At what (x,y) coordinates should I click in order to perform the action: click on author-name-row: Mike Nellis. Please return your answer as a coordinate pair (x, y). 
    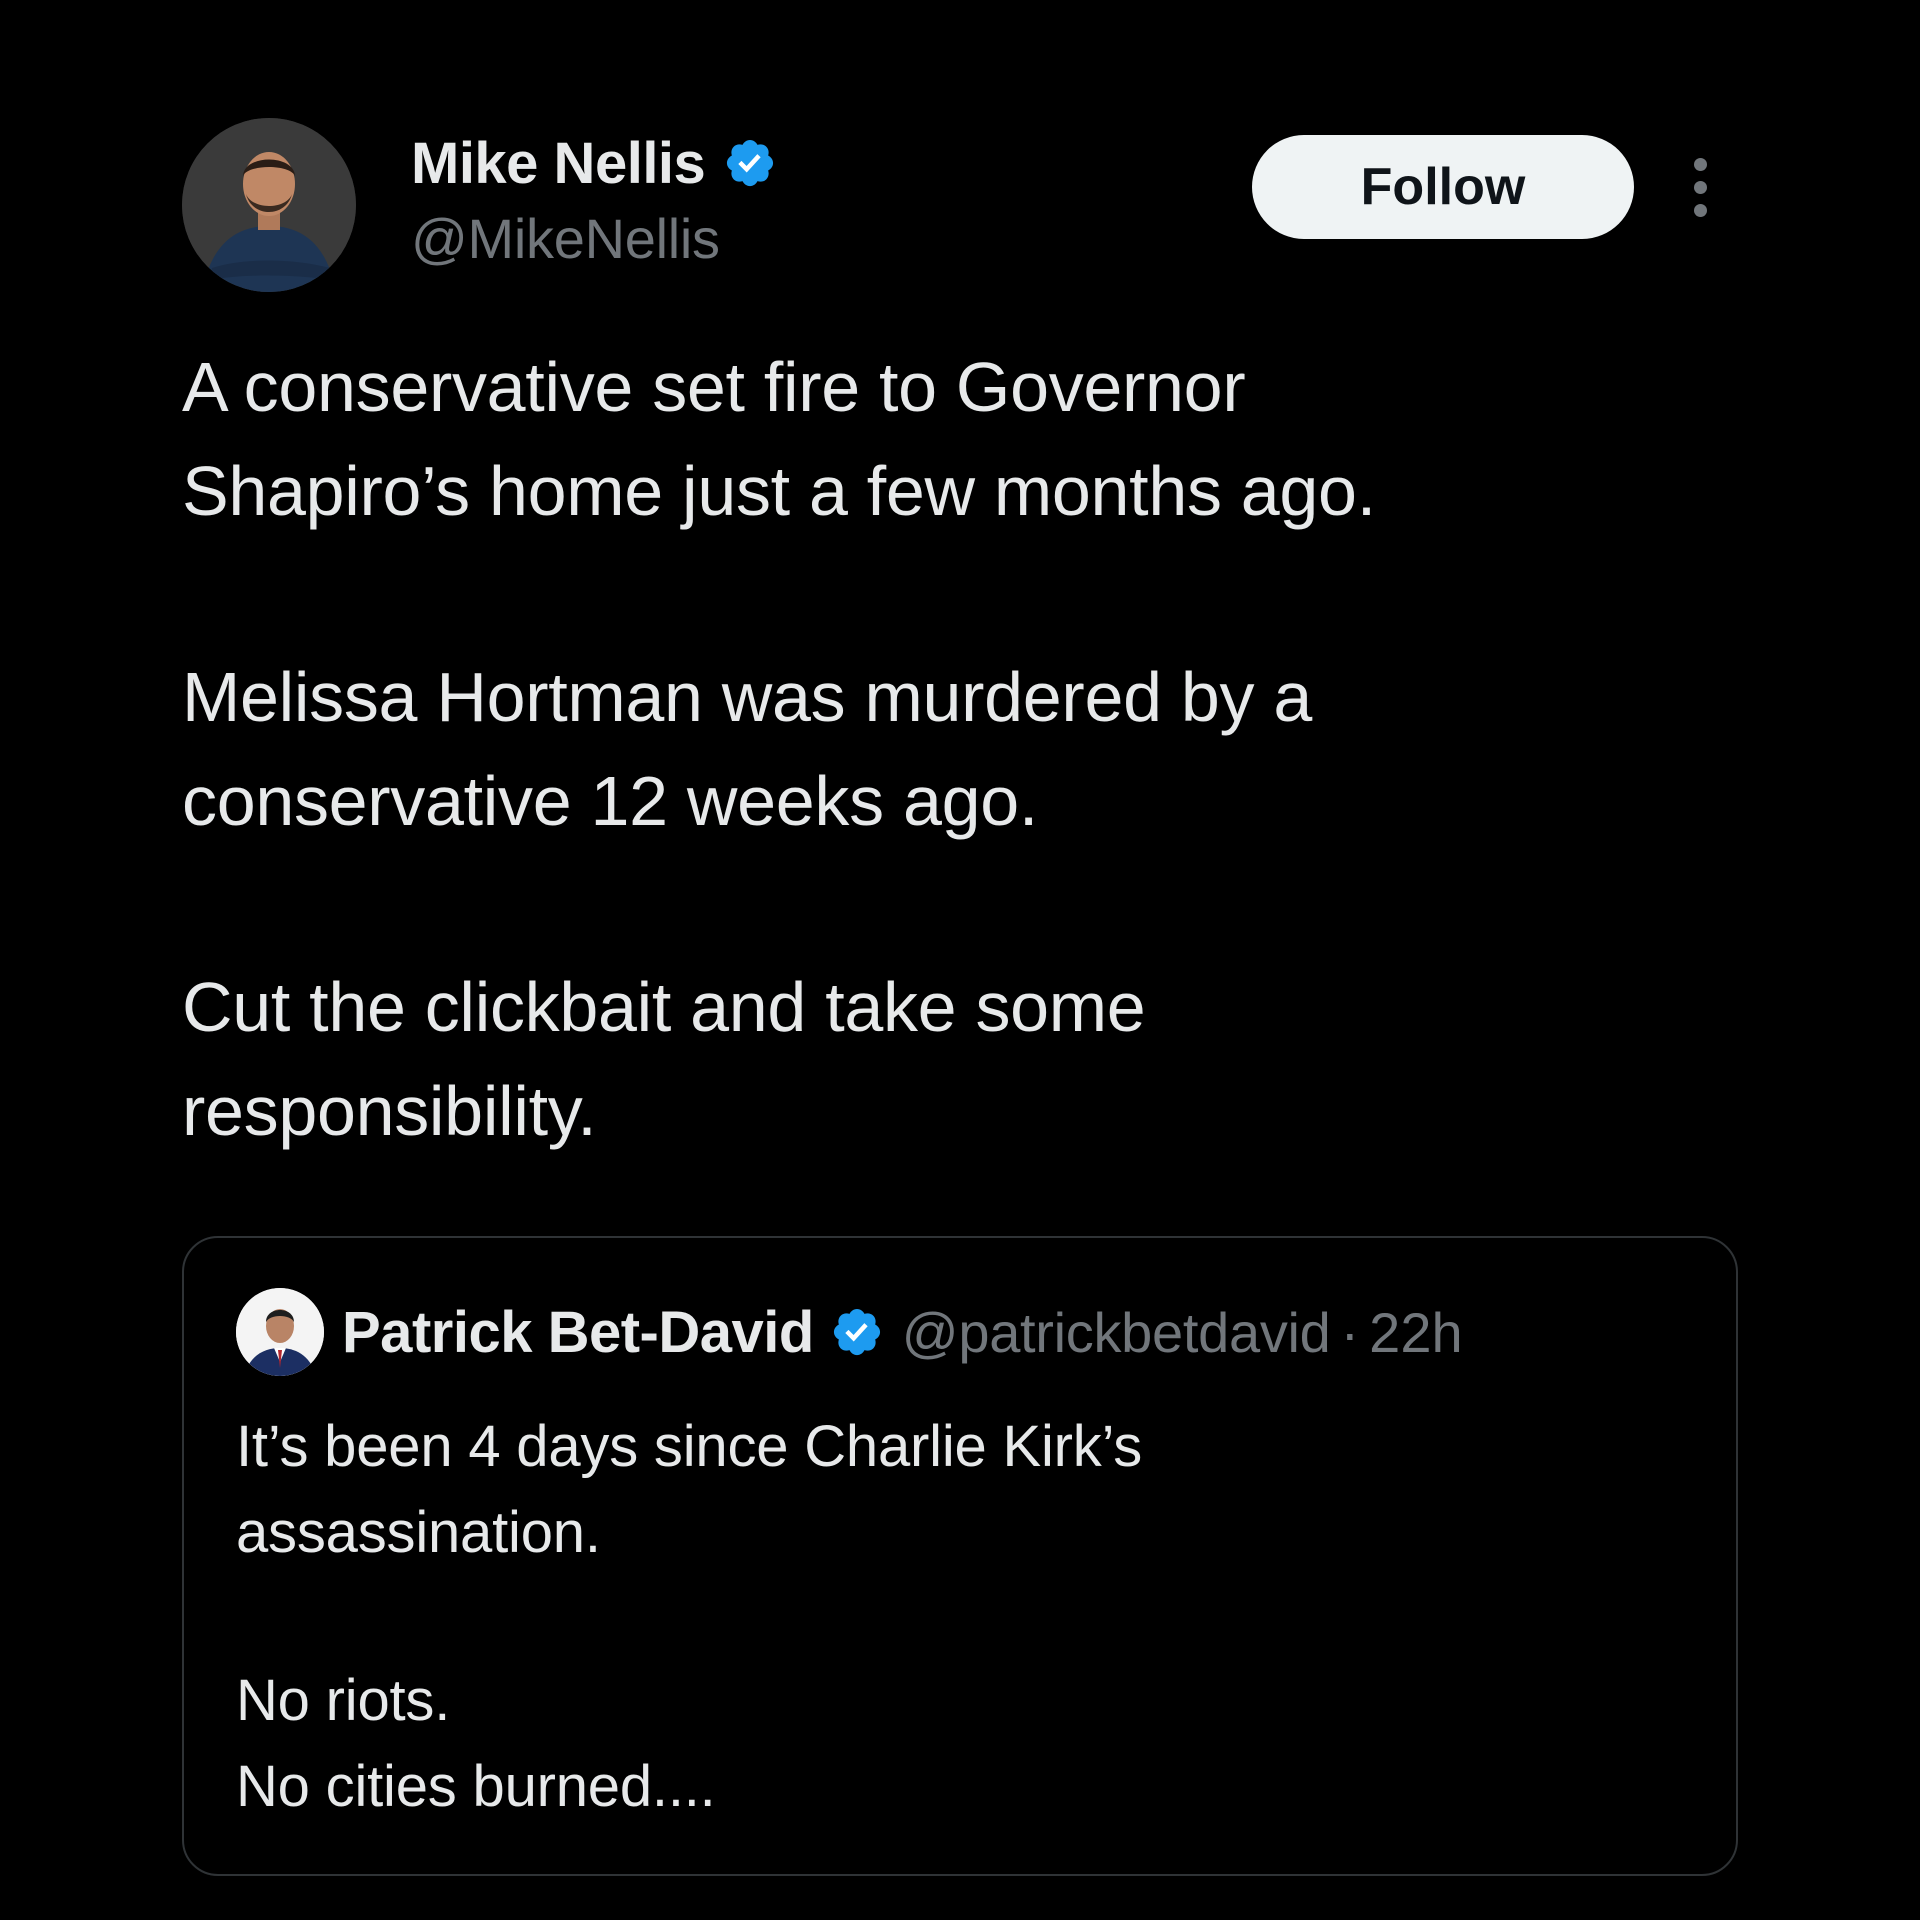
    Looking at the image, I should click on (594, 163).